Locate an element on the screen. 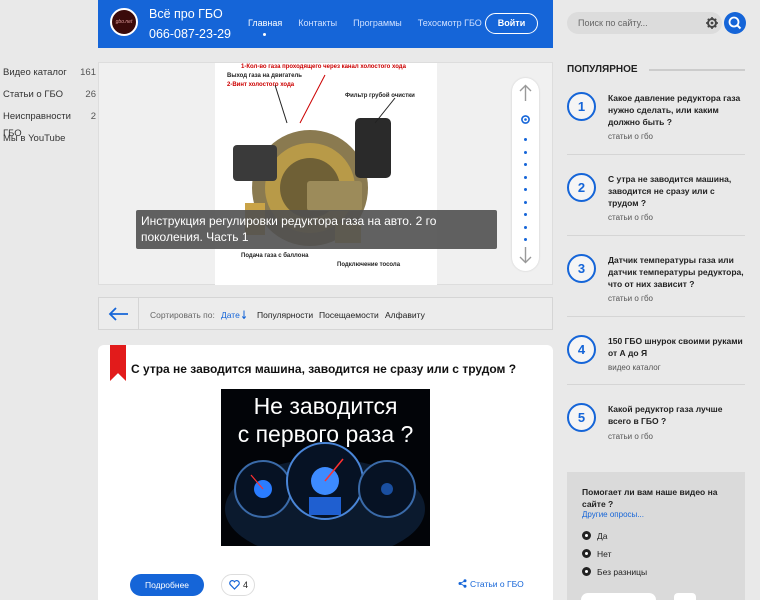 Image resolution: width=760 pixels, height=600 pixels. arrow-down-icon is located at coordinates (525, 255).